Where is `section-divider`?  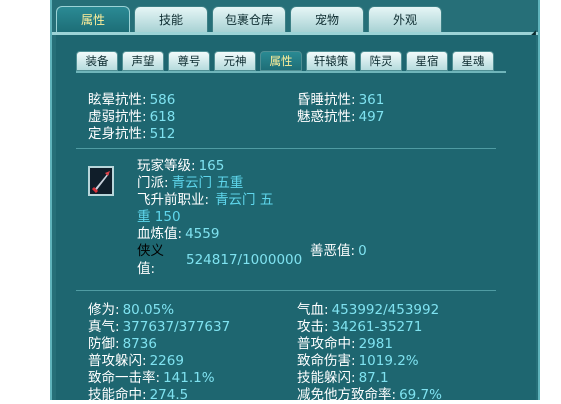 section-divider is located at coordinates (286, 148).